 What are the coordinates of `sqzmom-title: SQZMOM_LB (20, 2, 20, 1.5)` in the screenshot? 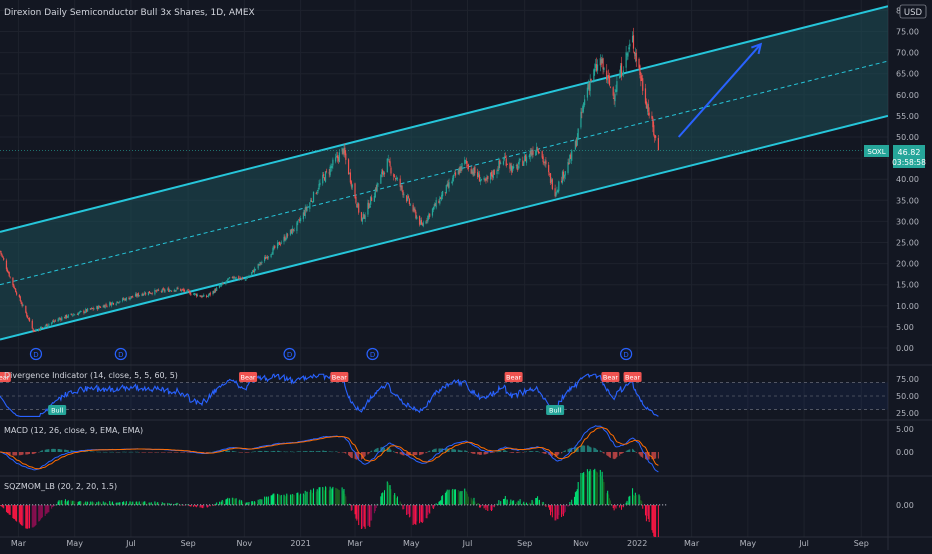 It's located at (60, 486).